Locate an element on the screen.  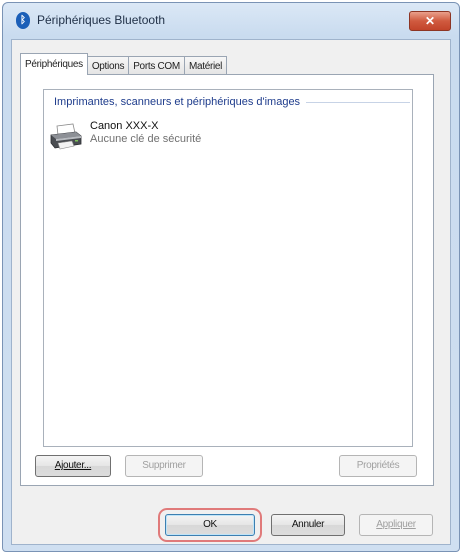
device-item: Canon XXX-X Aucune clé de sécurité is located at coordinates (124, 134).